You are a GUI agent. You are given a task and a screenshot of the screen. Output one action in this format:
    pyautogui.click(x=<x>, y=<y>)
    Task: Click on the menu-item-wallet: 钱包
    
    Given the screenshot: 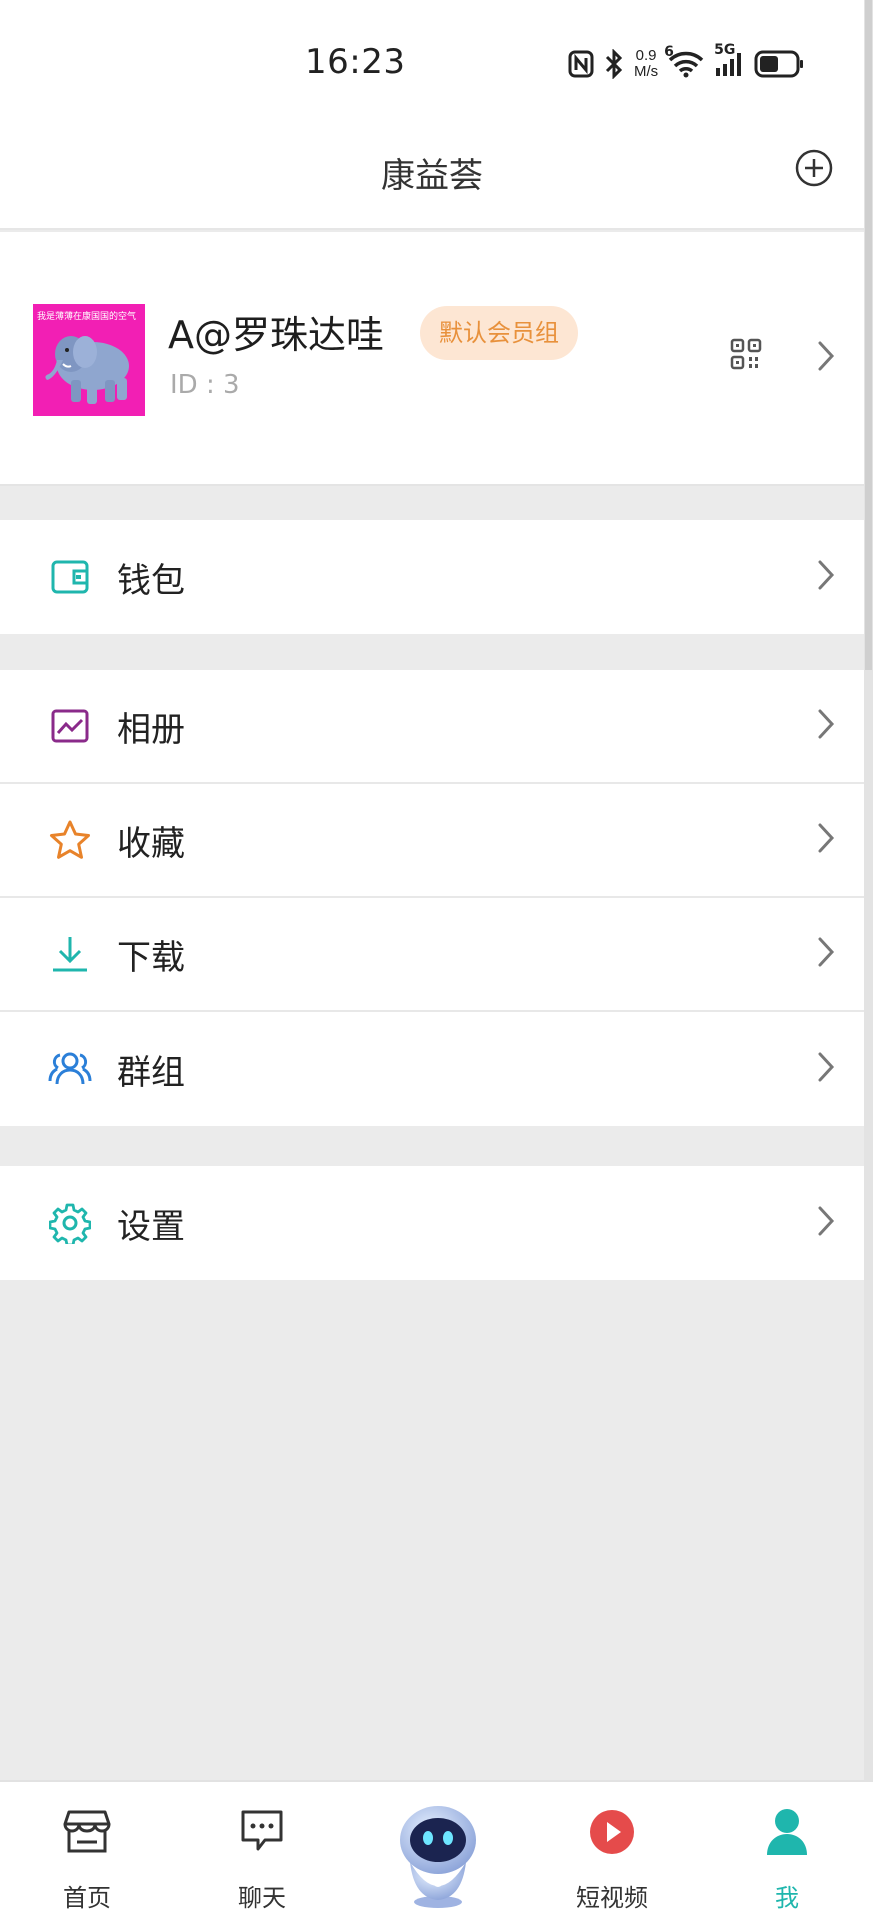 What is the action you would take?
    pyautogui.click(x=432, y=577)
    